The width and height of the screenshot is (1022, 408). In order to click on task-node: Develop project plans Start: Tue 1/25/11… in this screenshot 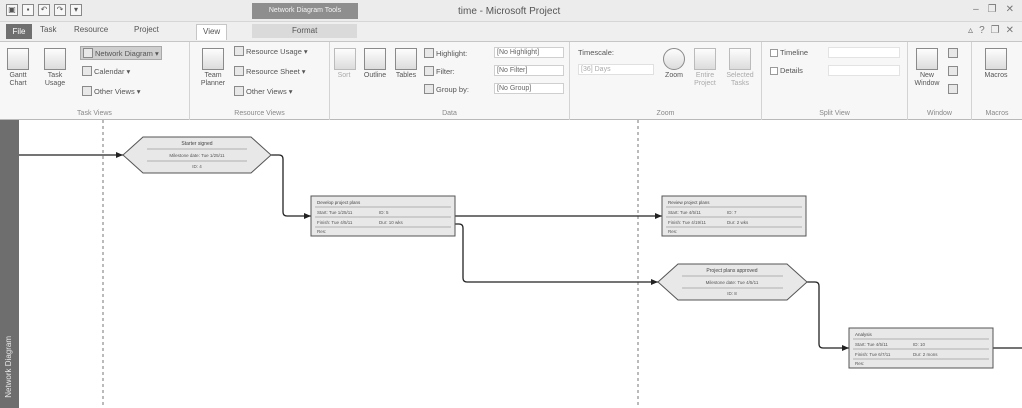, I will do `click(383, 216)`.